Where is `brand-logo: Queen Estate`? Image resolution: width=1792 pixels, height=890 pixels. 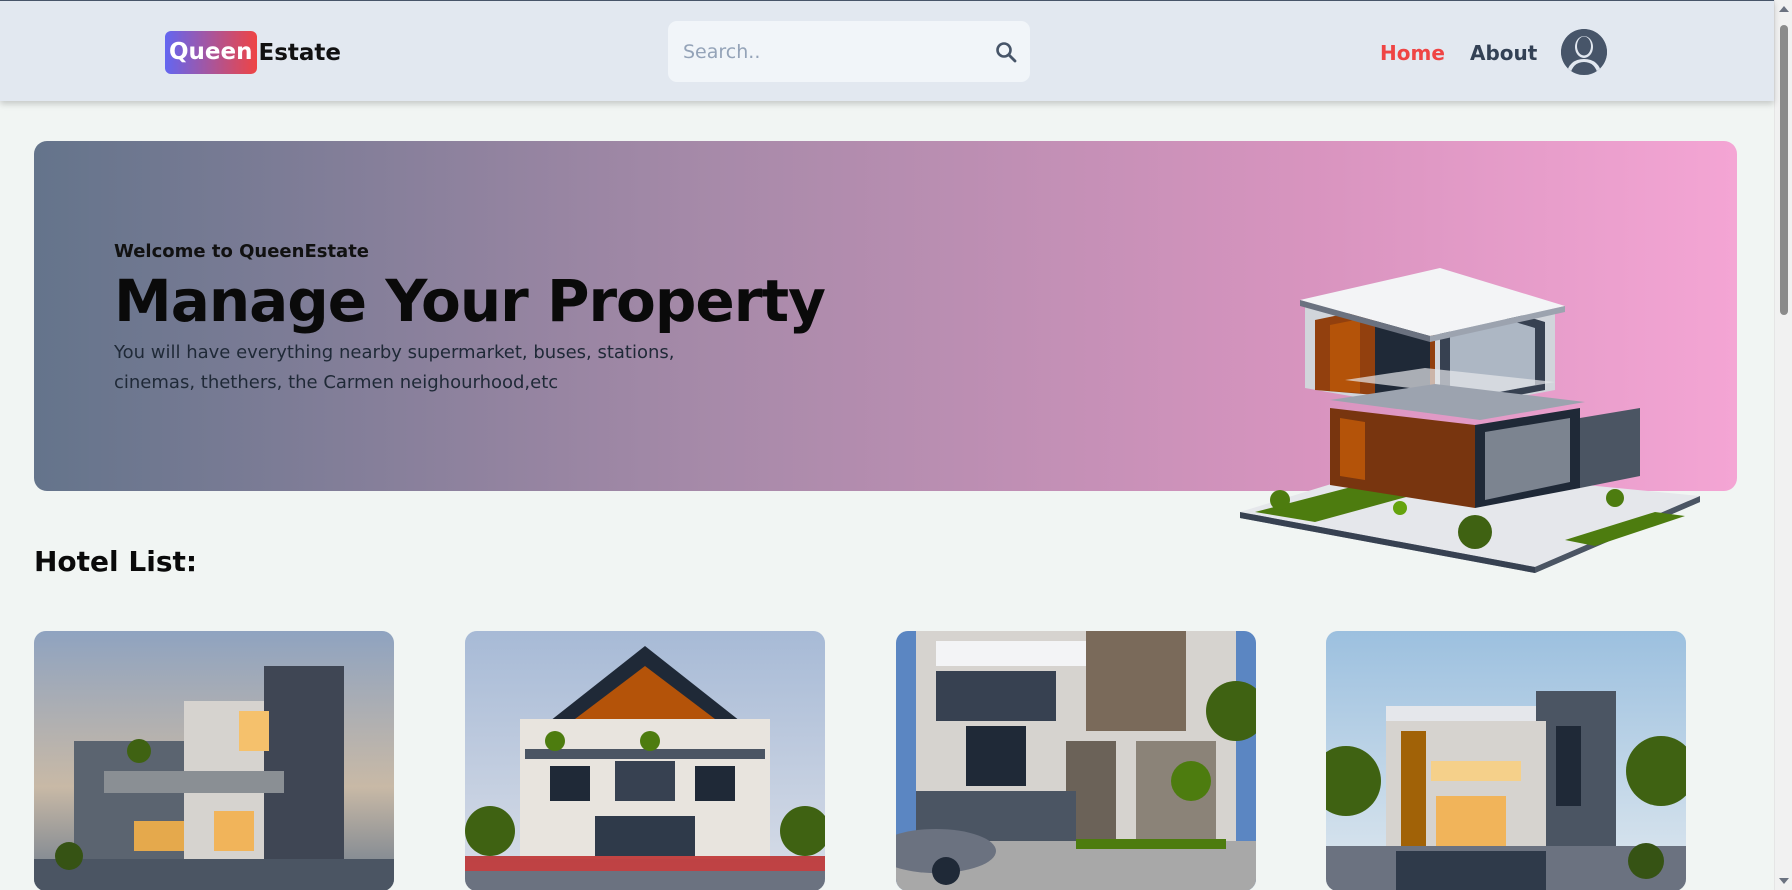 brand-logo: Queen Estate is located at coordinates (253, 52).